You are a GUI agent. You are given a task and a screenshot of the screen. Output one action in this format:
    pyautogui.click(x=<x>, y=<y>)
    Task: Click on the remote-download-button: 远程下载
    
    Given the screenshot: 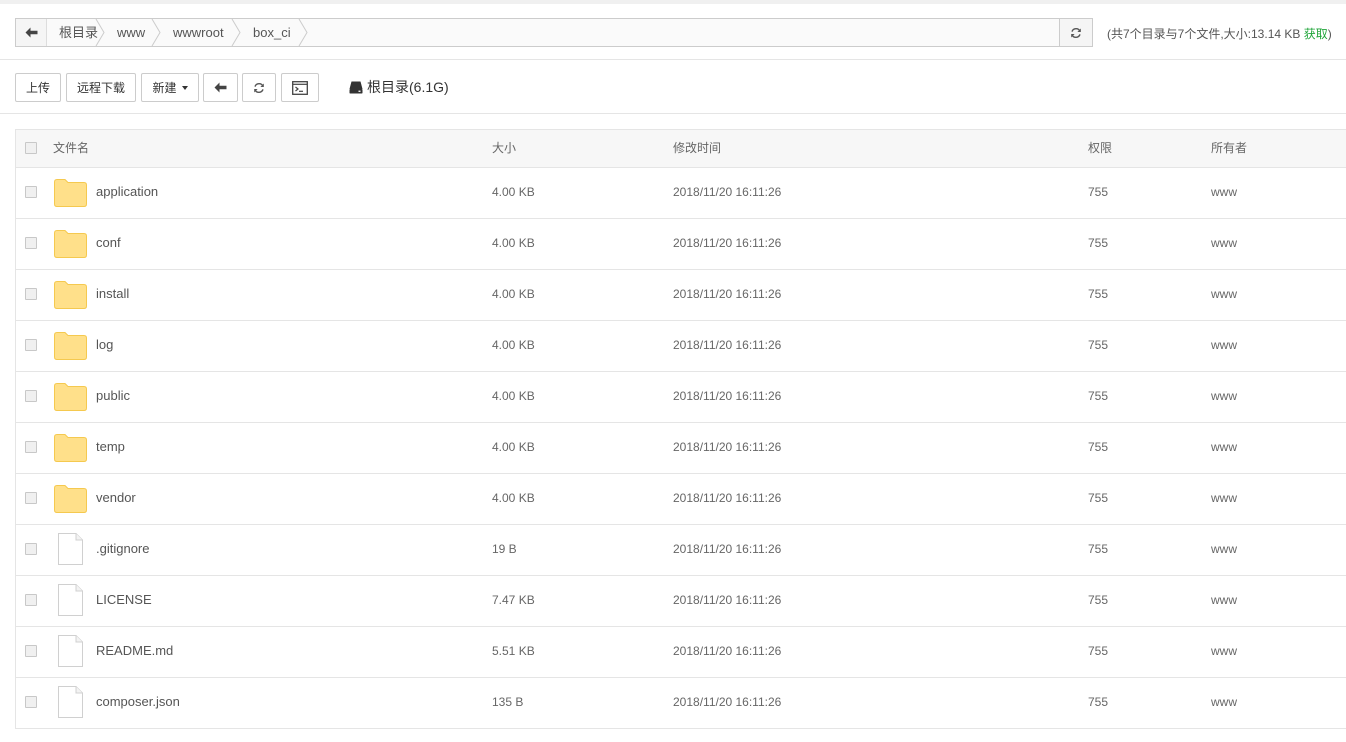 What is the action you would take?
    pyautogui.click(x=101, y=87)
    